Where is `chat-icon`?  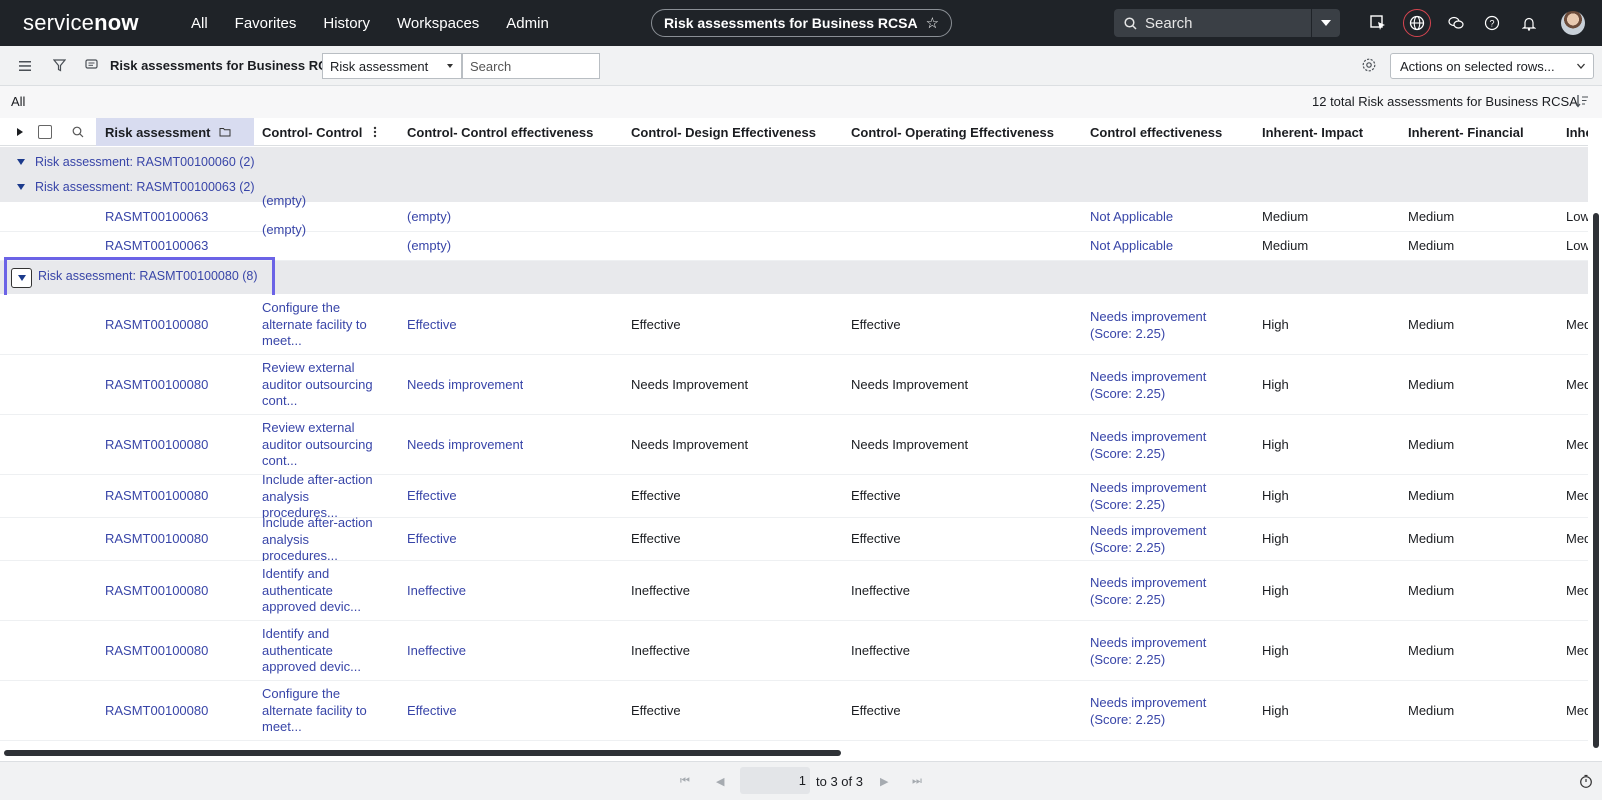 chat-icon is located at coordinates (1456, 23).